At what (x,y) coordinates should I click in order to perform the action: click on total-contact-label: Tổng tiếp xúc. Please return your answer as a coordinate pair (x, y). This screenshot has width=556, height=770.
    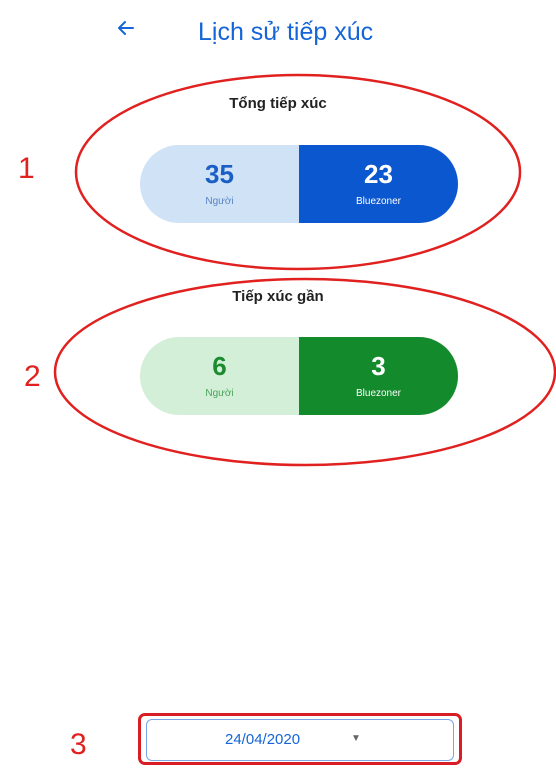
    Looking at the image, I should click on (278, 103).